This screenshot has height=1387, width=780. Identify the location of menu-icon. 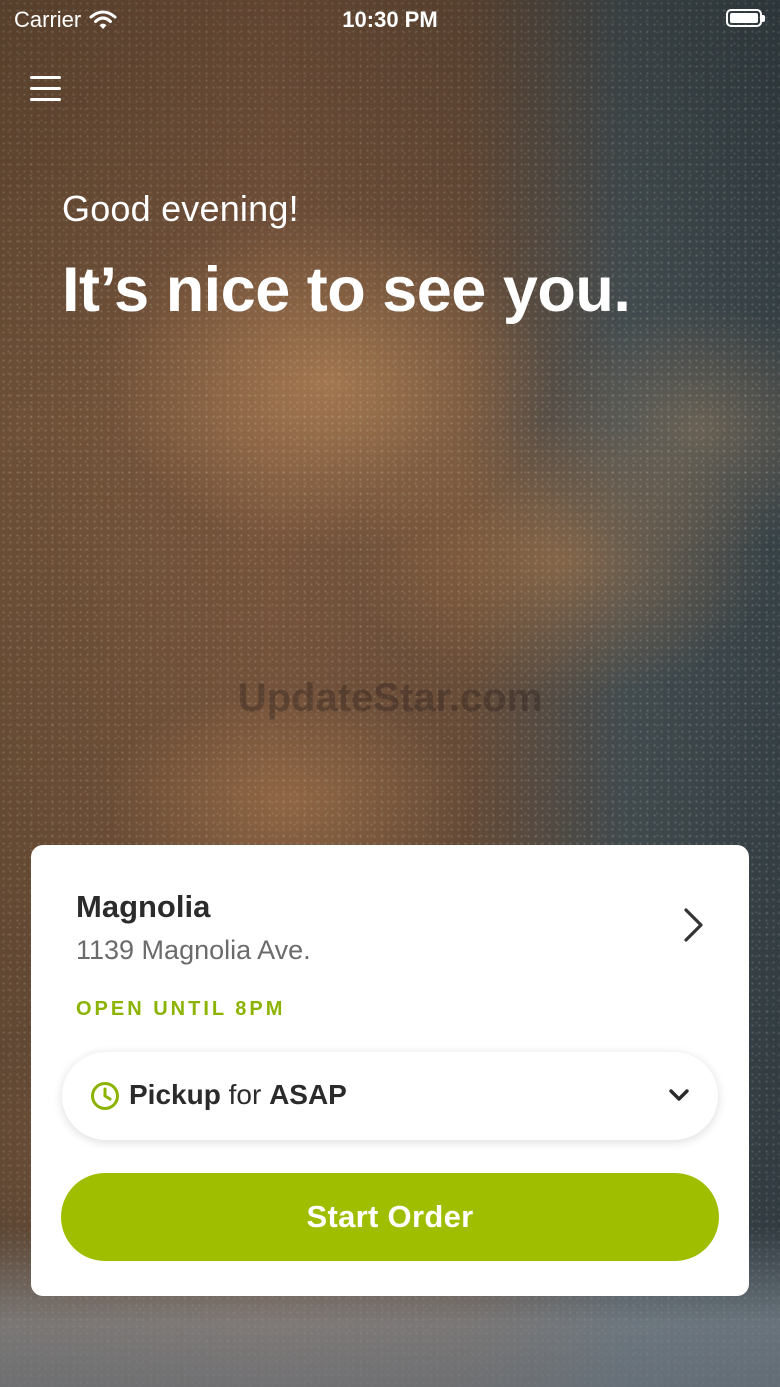
(45, 89).